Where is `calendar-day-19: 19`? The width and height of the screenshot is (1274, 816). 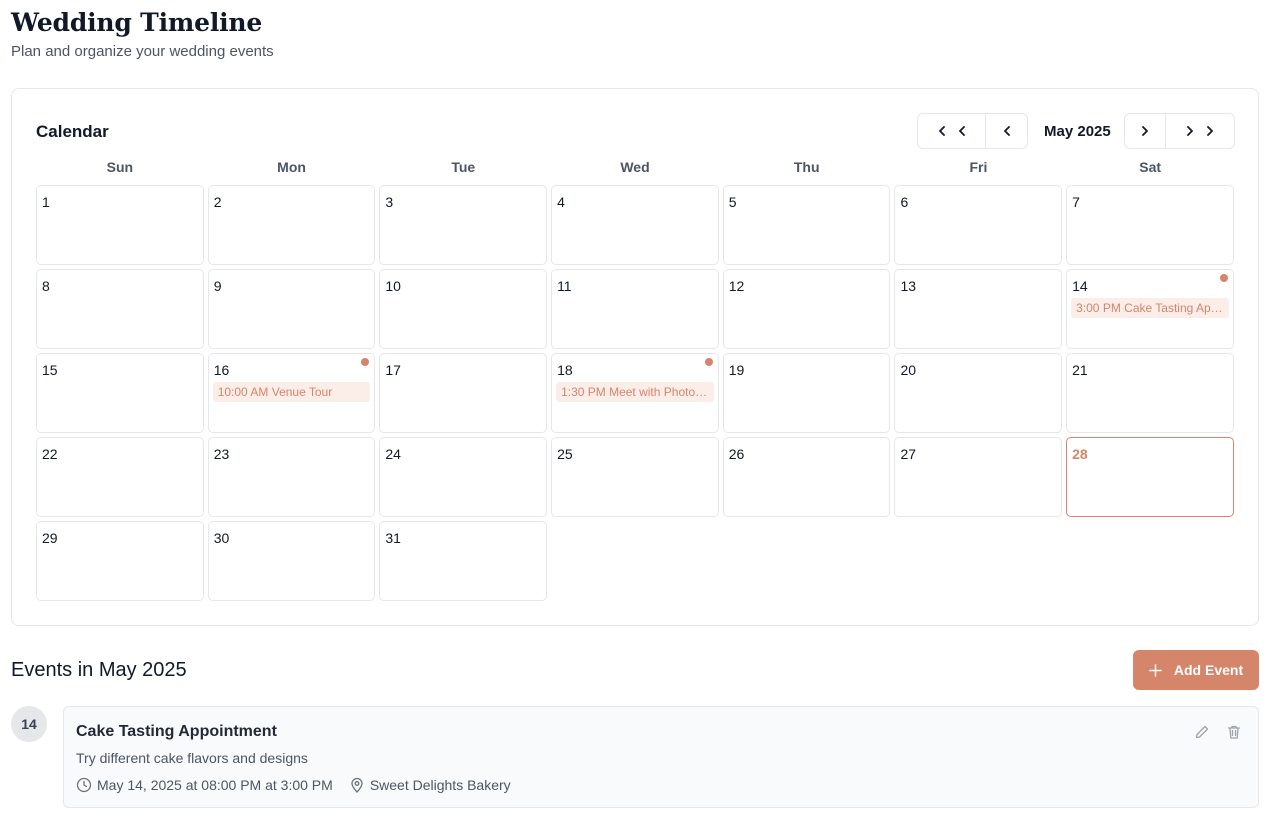 calendar-day-19: 19 is located at coordinates (806, 393).